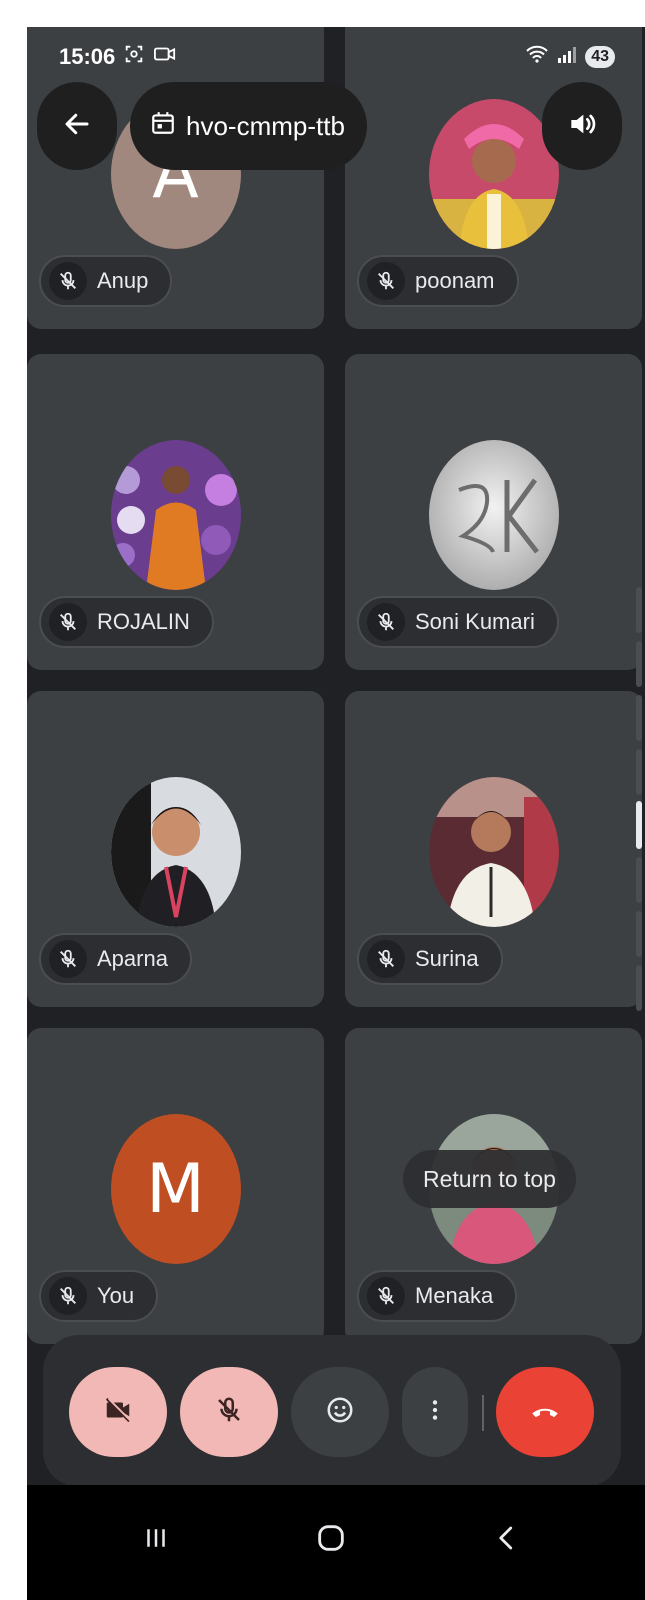 This screenshot has width=645, height=1600. I want to click on avatar: M, so click(175, 1189).